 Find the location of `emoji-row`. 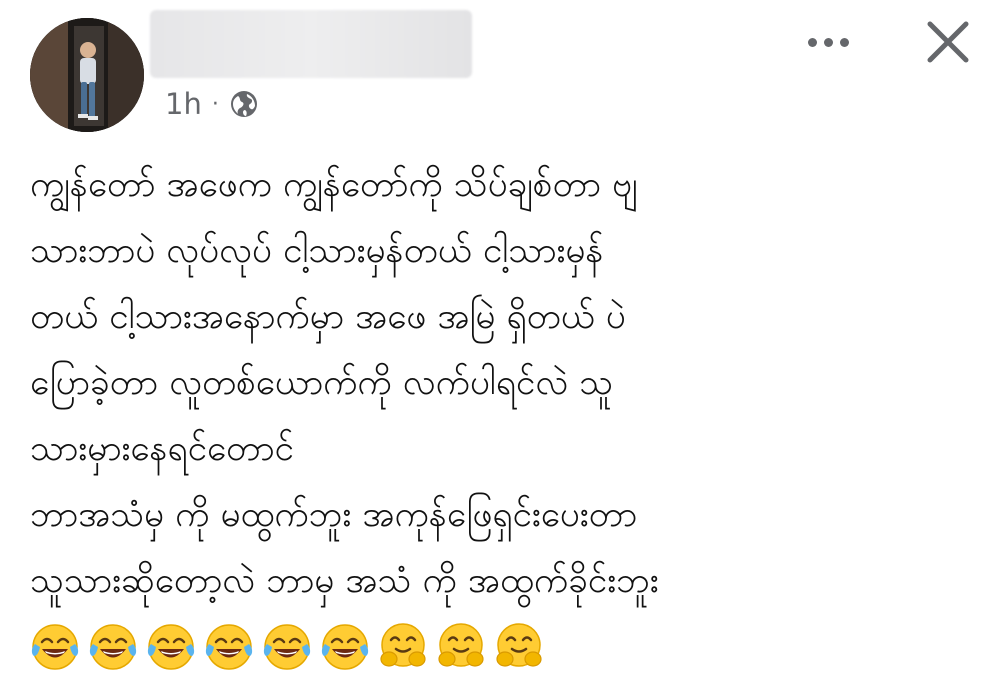

emoji-row is located at coordinates (287, 647).